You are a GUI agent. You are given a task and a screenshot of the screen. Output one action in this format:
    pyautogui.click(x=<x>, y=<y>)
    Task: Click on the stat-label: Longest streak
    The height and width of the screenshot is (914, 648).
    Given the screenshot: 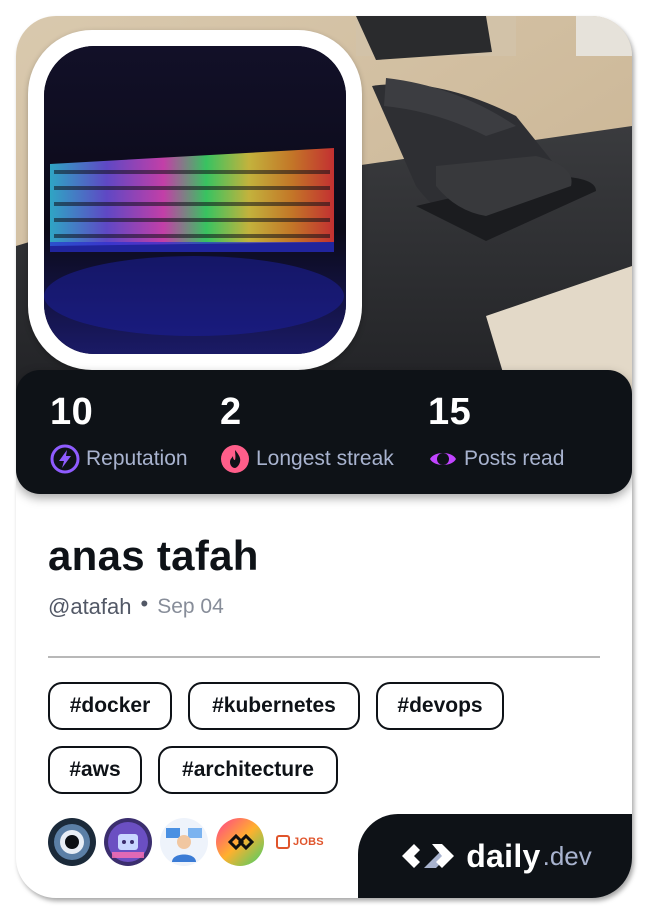 What is the action you would take?
    pyautogui.click(x=325, y=458)
    